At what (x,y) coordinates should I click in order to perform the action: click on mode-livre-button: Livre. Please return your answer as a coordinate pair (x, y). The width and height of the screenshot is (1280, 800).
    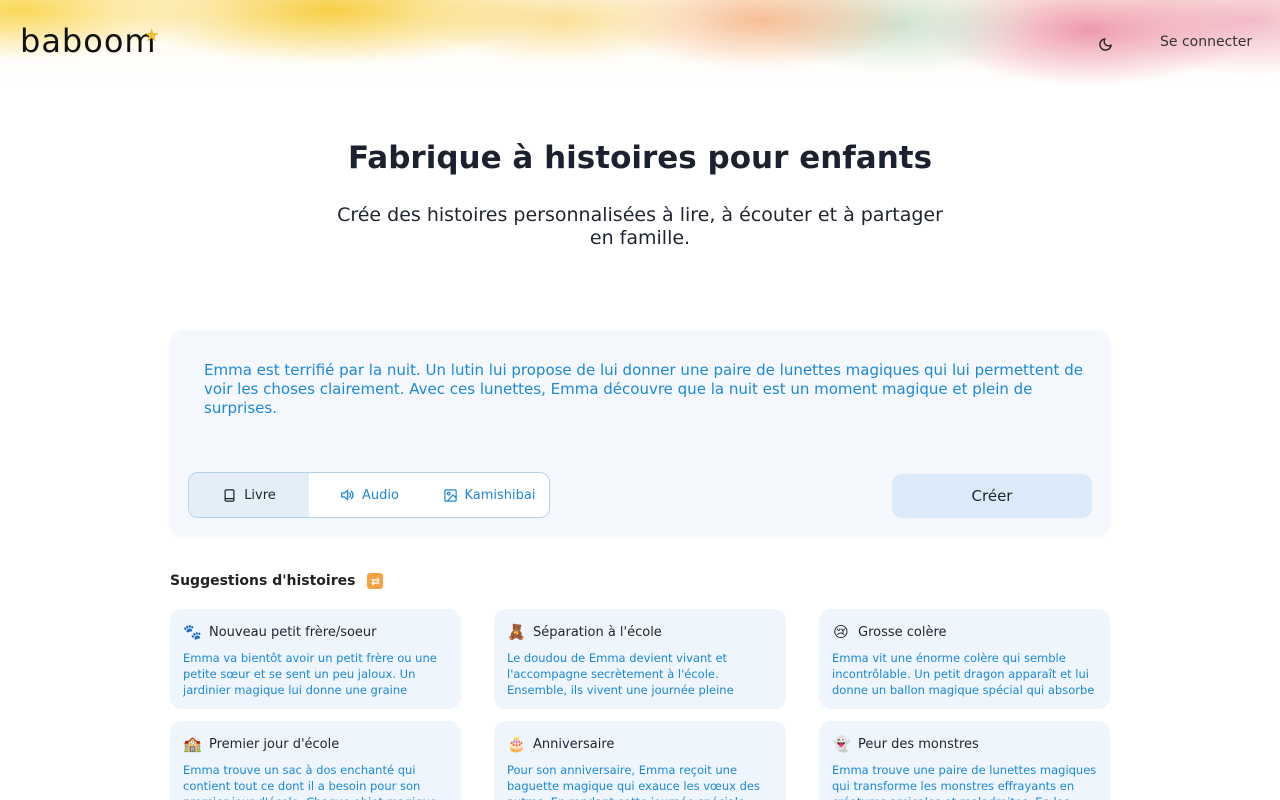
    Looking at the image, I should click on (249, 495).